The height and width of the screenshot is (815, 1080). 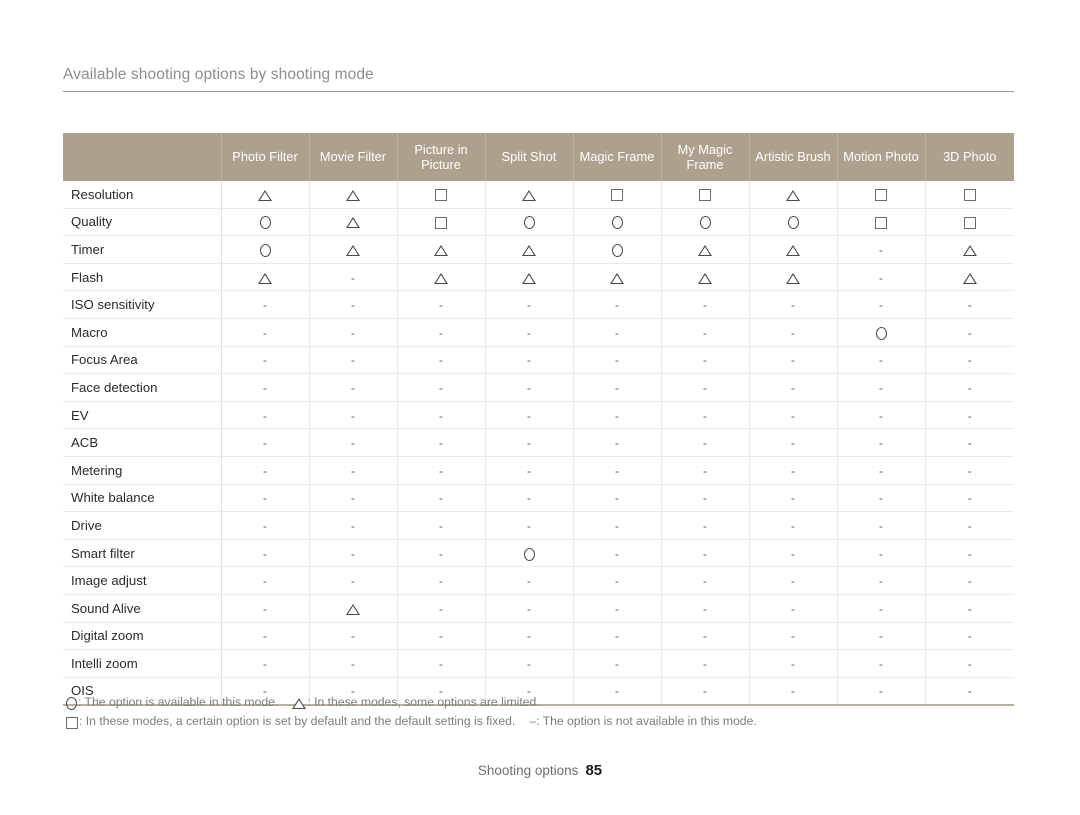 I want to click on cell-3-1: -, so click(x=353, y=277).